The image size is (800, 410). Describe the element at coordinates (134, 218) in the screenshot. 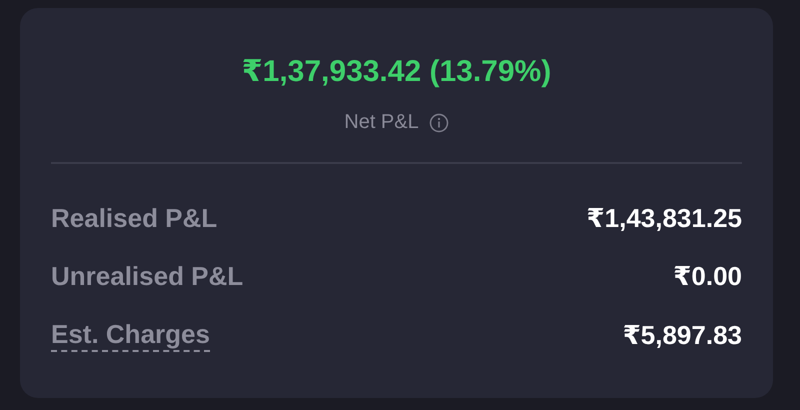

I see `row-label: Realised P&L` at that location.